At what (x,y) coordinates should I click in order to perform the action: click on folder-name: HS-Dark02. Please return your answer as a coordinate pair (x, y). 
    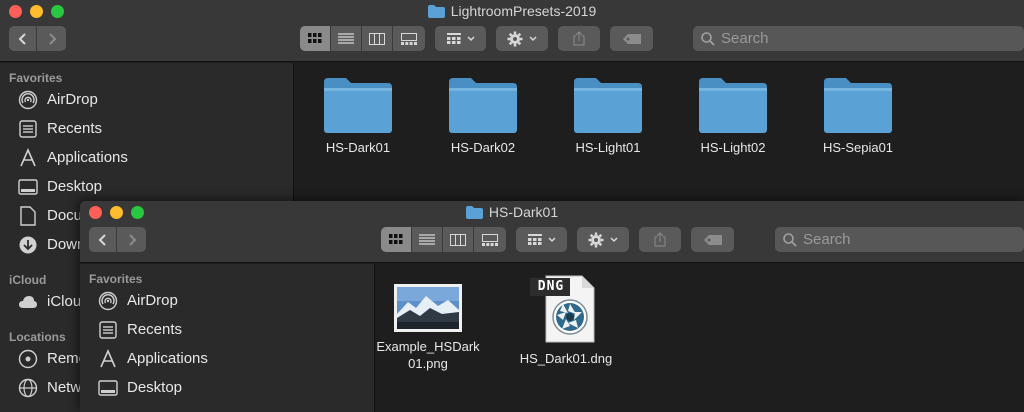
    Looking at the image, I should click on (483, 147).